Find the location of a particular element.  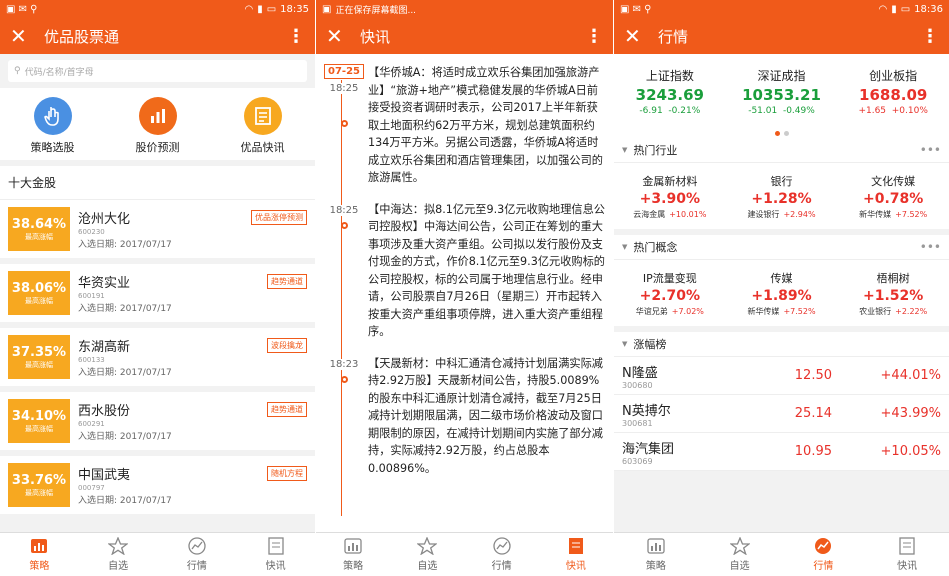

pct-value: 38.64% is located at coordinates (39, 224).